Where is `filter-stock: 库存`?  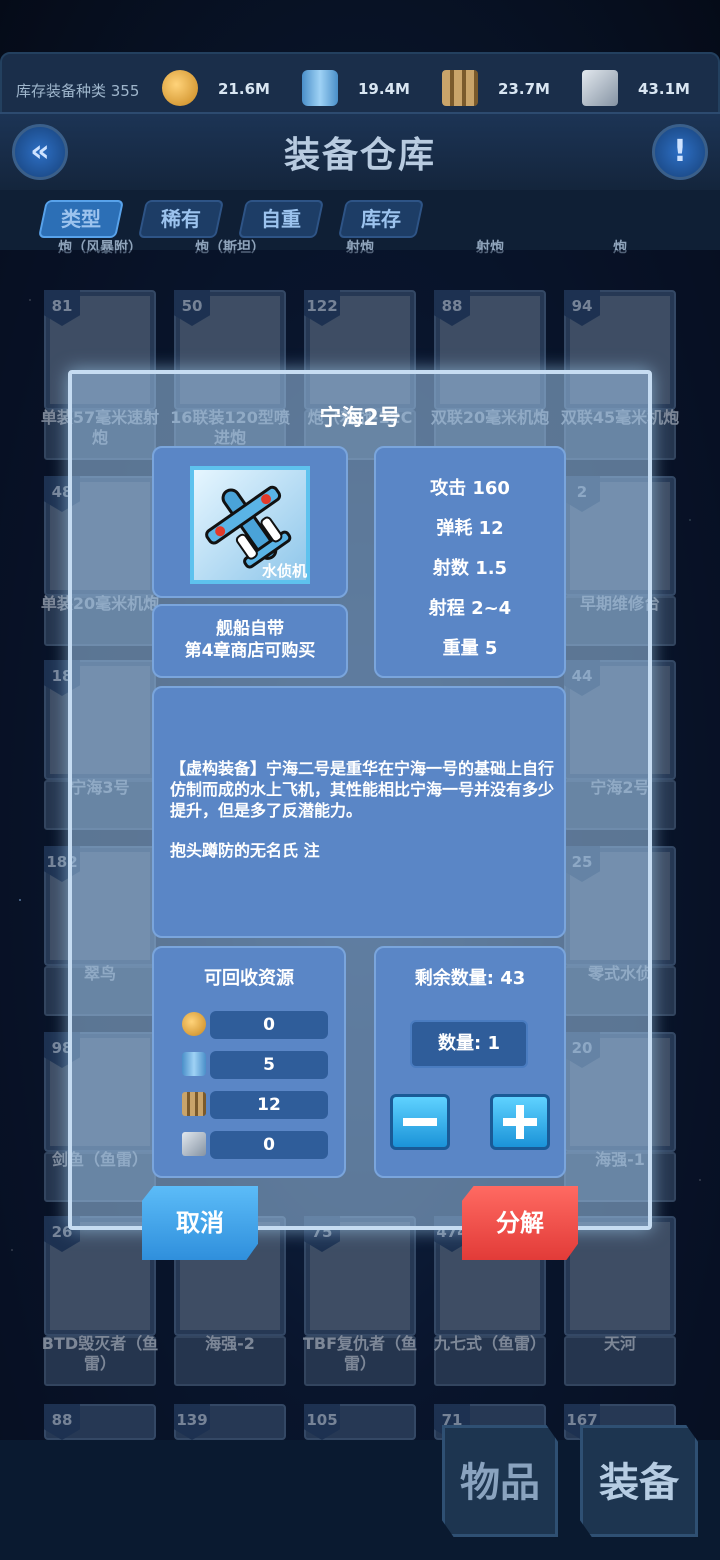 filter-stock: 库存 is located at coordinates (381, 219).